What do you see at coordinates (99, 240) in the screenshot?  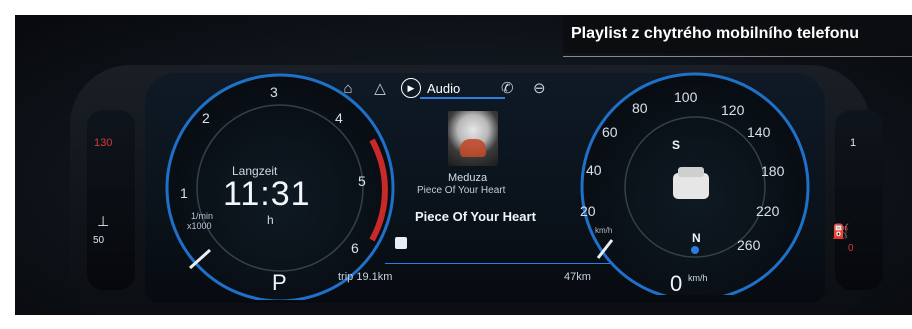 I see `temp-min-label: 50` at bounding box center [99, 240].